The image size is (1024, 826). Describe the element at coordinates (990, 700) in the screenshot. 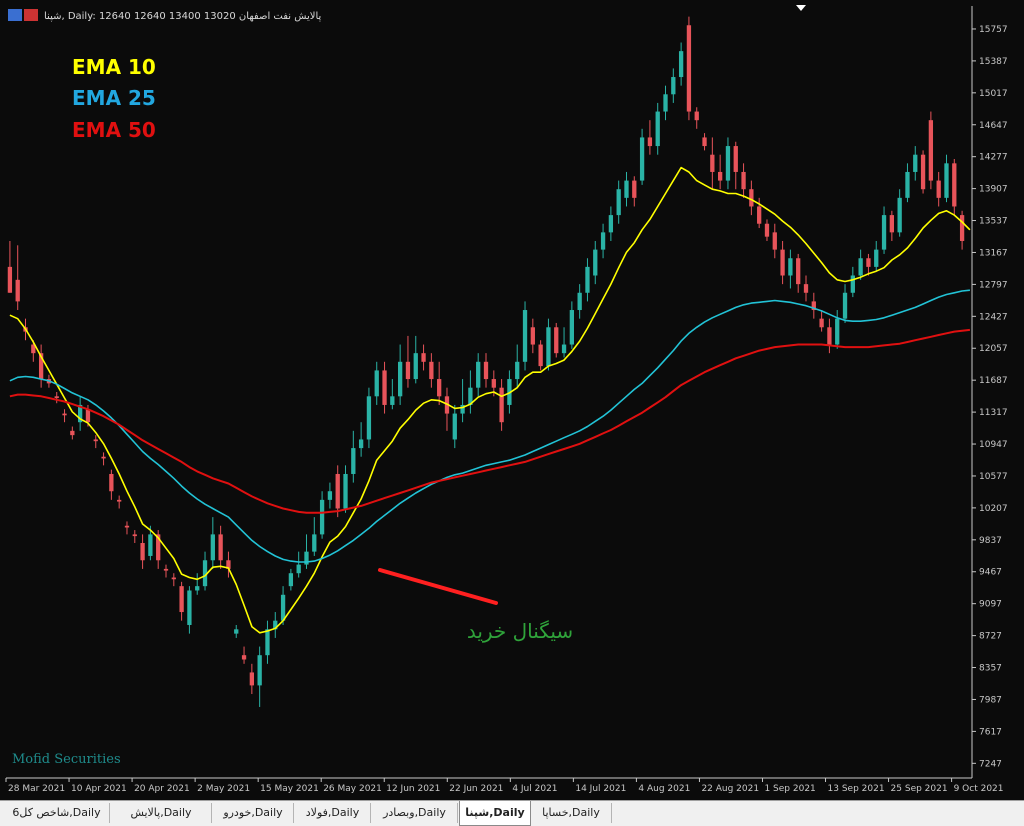

I see `price-tick-label: 7987` at that location.